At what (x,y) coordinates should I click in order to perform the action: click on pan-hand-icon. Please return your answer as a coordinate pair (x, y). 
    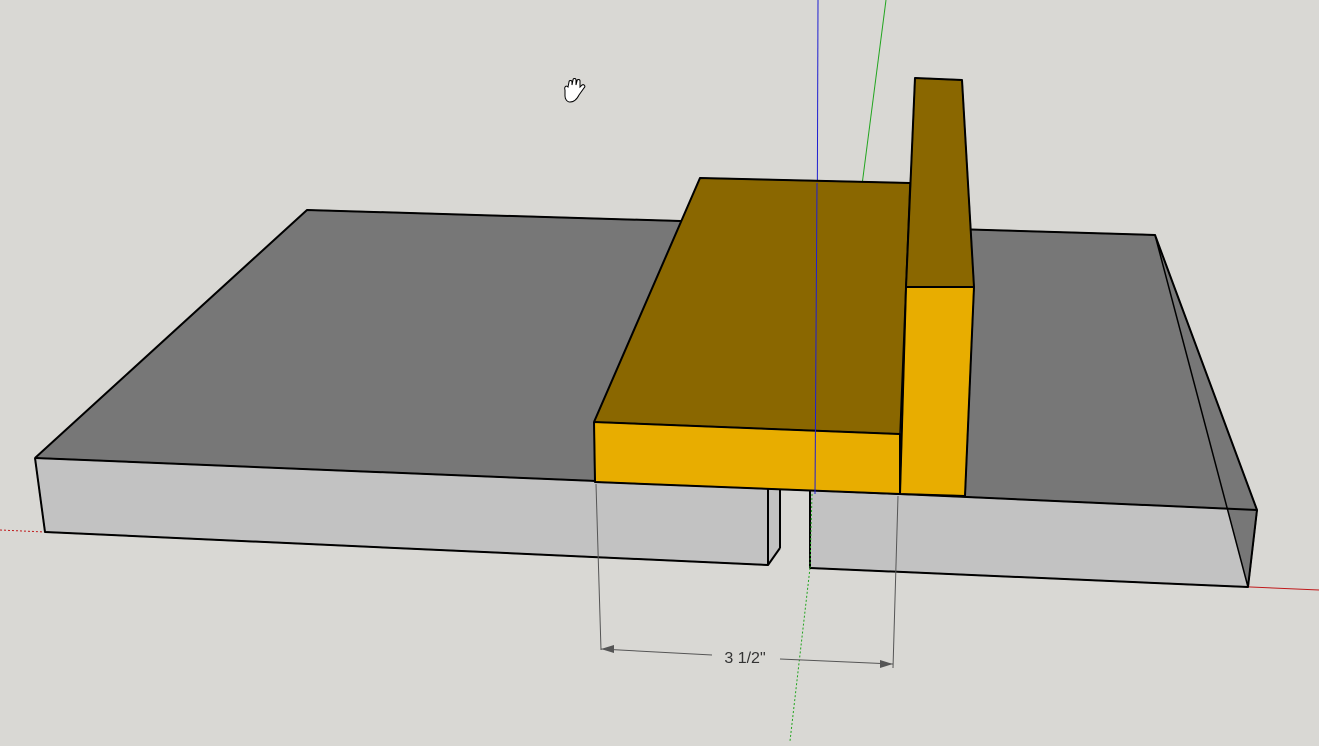
    Looking at the image, I should click on (575, 90).